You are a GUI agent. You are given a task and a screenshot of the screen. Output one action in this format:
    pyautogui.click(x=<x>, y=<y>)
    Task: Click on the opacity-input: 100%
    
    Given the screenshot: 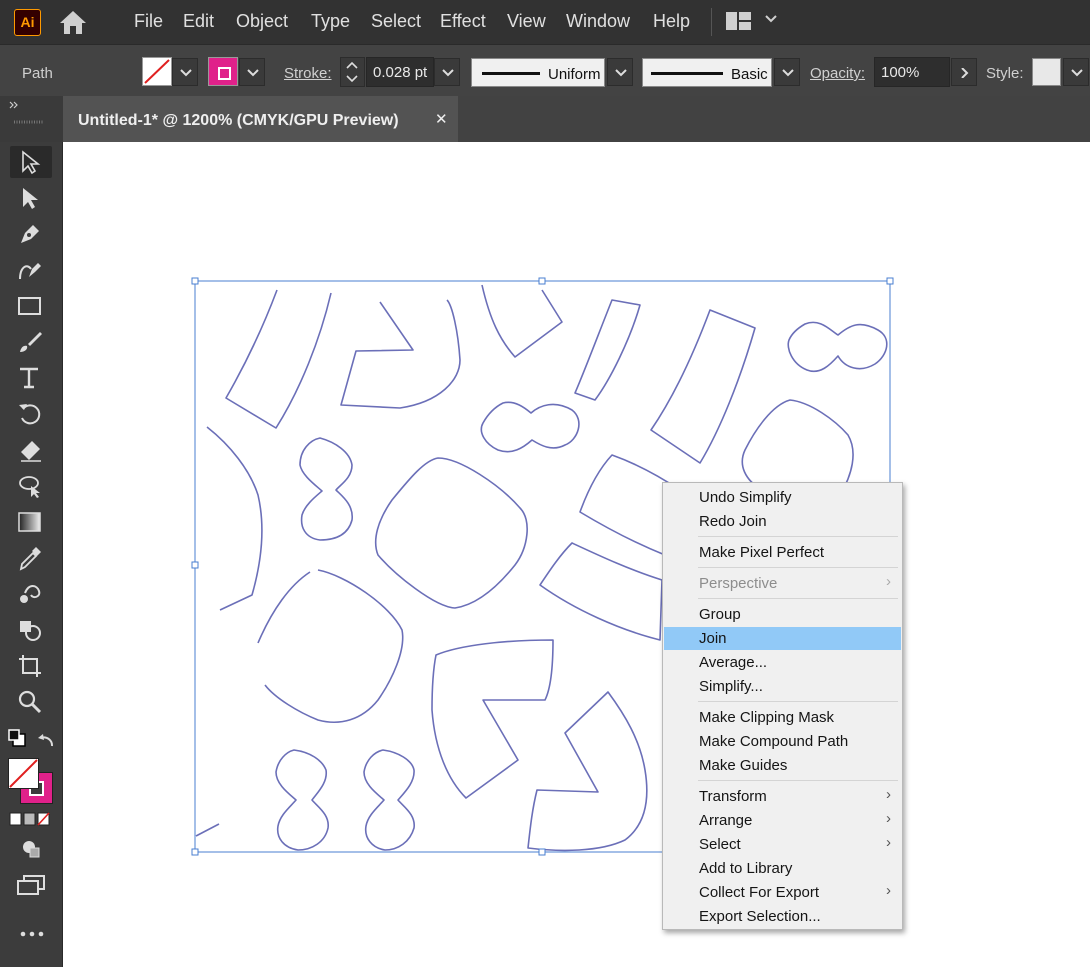 What is the action you would take?
    pyautogui.click(x=912, y=72)
    